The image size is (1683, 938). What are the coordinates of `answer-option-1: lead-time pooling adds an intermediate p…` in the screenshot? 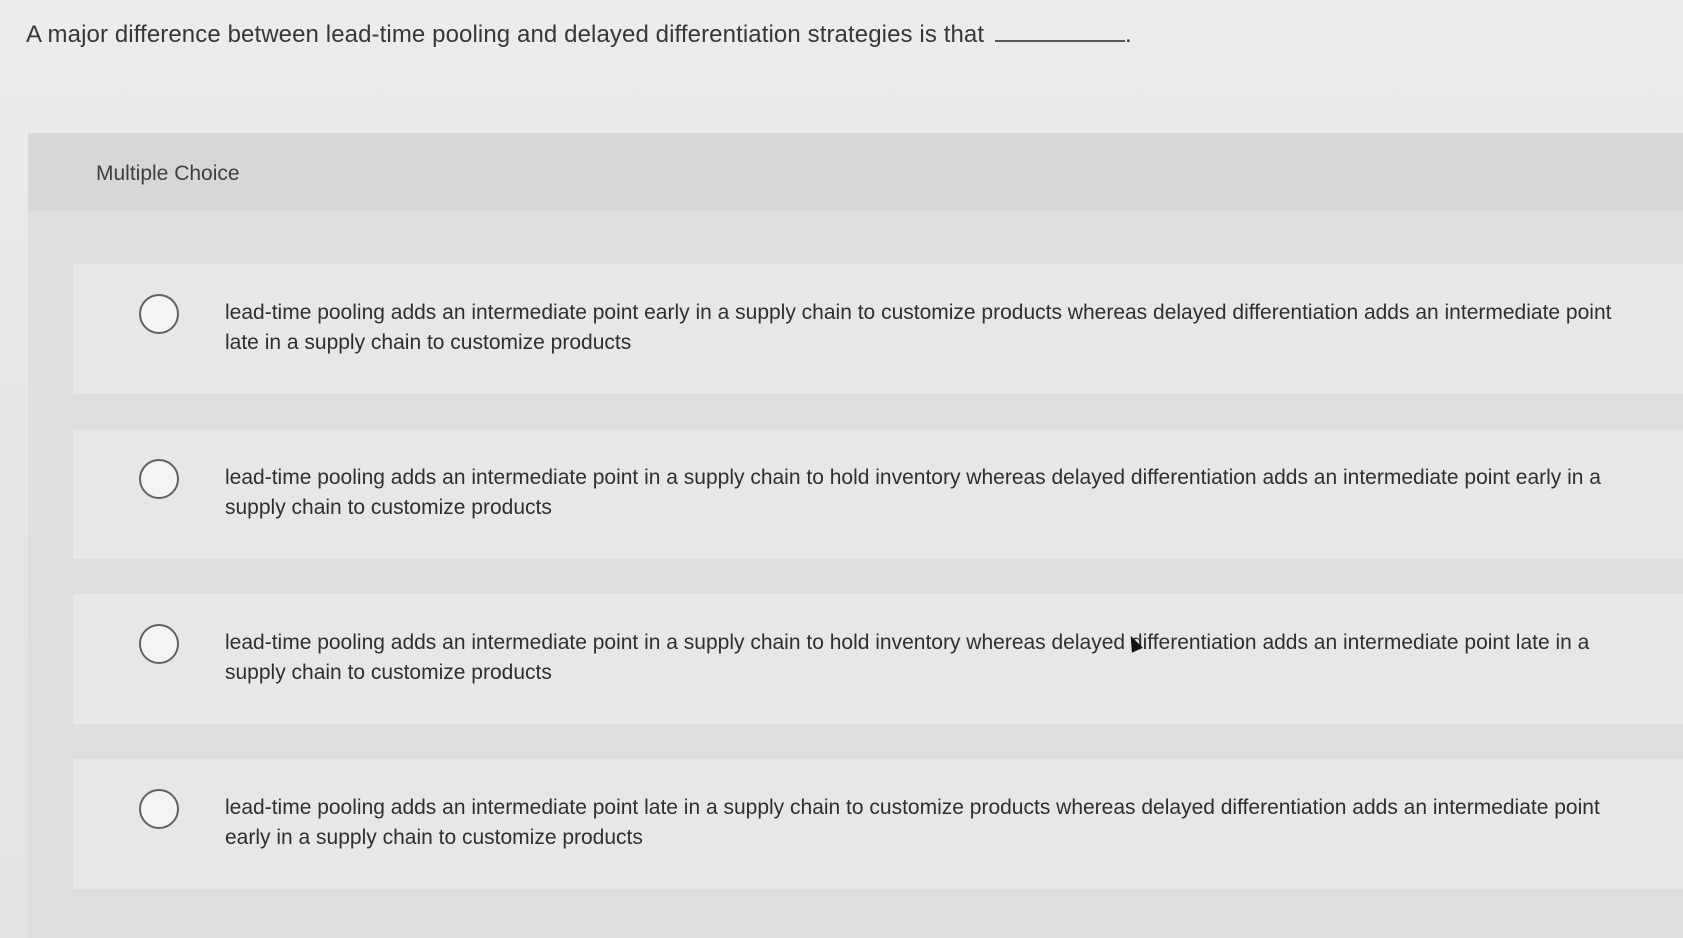 It's located at (878, 329).